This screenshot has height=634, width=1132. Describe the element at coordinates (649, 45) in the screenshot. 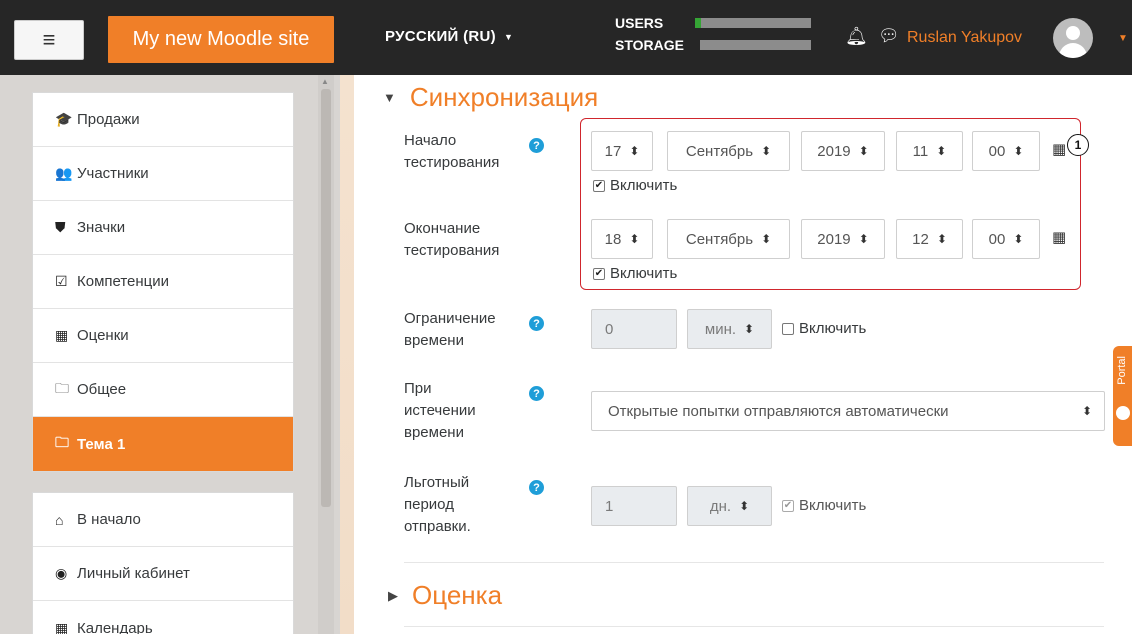

I see `storage-label: STORAGE` at that location.